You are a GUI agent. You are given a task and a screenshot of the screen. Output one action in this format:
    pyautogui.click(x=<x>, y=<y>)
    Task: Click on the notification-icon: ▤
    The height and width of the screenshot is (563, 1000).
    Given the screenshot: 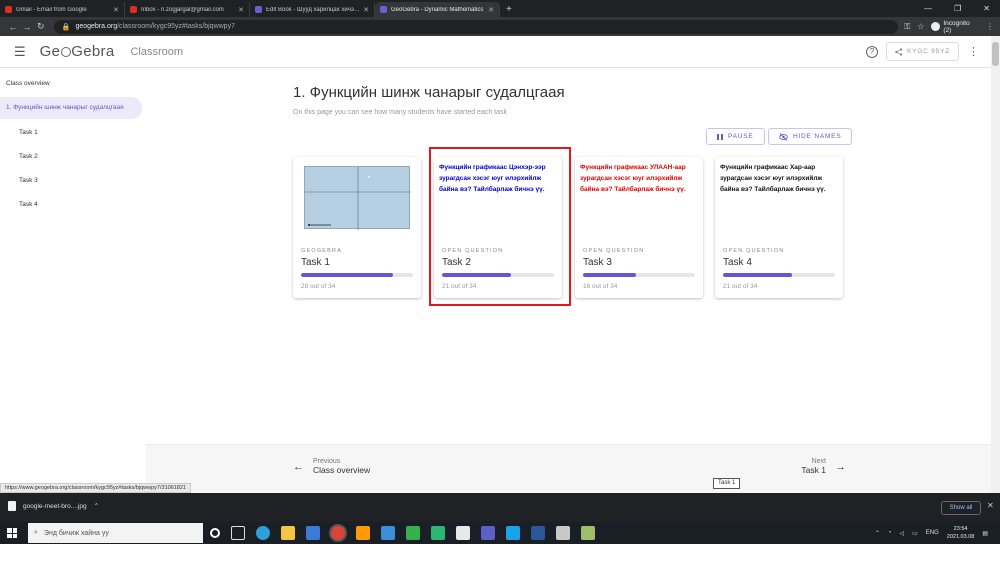 What is the action you would take?
    pyautogui.click(x=985, y=533)
    